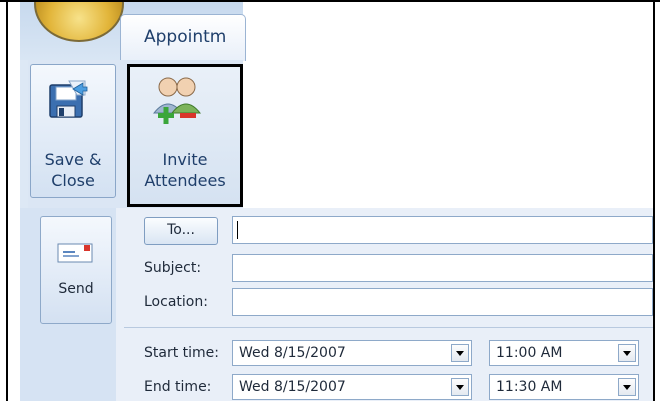 The width and height of the screenshot is (660, 401). What do you see at coordinates (564, 387) in the screenshot?
I see `end-time-select: 11:30 AM` at bounding box center [564, 387].